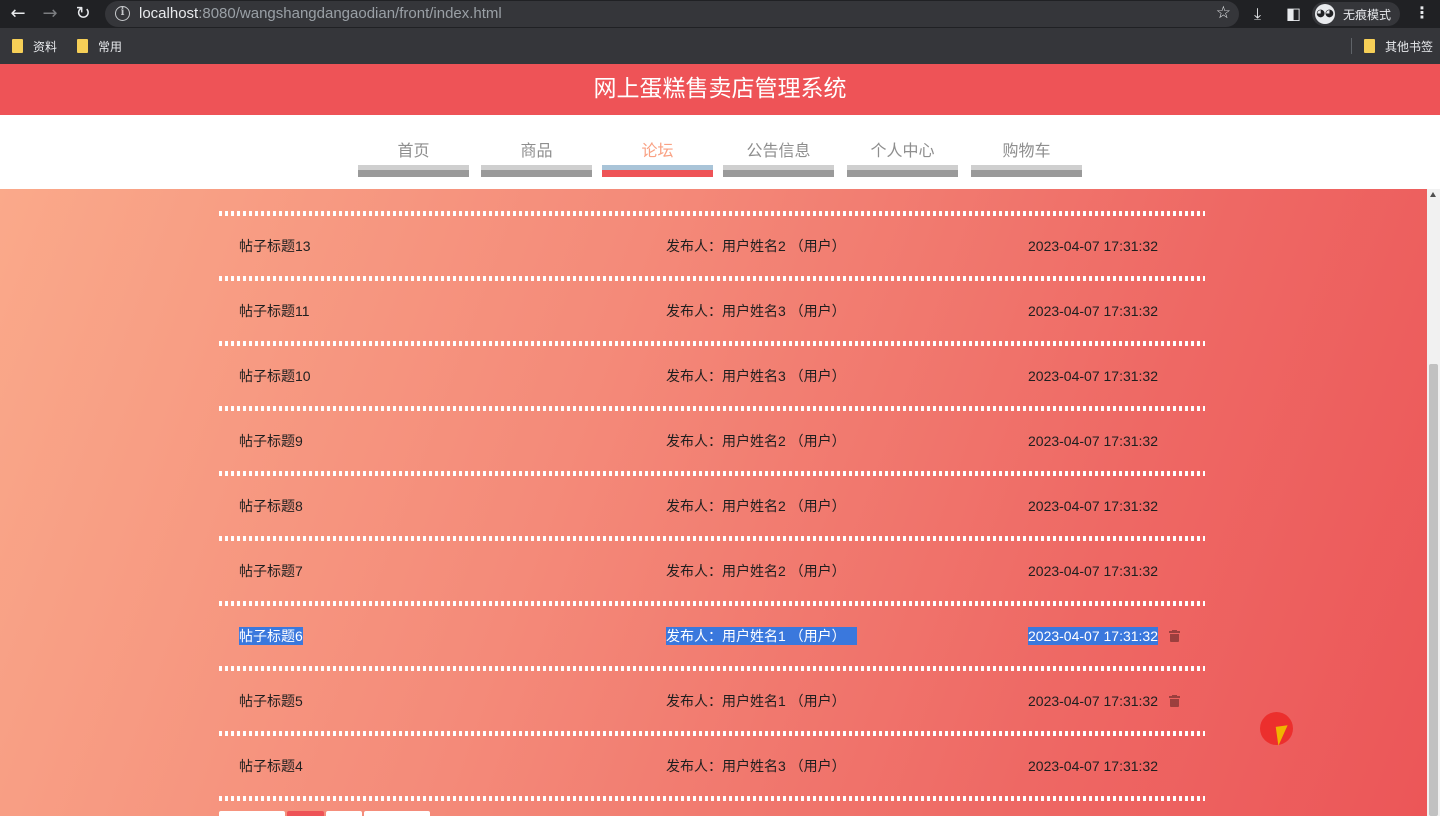 The height and width of the screenshot is (816, 1440). What do you see at coordinates (1026, 150) in the screenshot?
I see `nav-label: 购物车` at bounding box center [1026, 150].